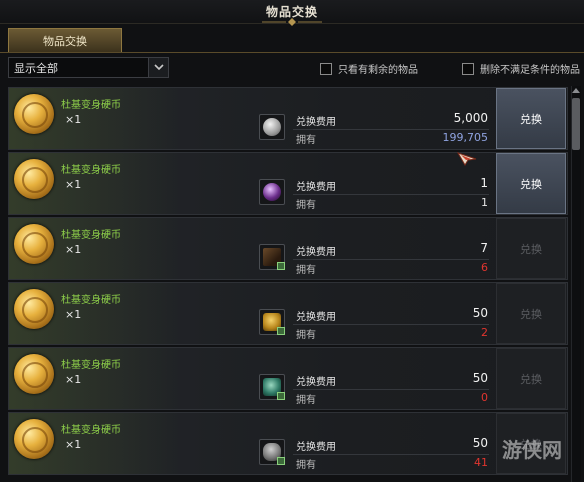 The width and height of the screenshot is (584, 482). I want to click on watermark-logo: 游侠网, so click(532, 450).